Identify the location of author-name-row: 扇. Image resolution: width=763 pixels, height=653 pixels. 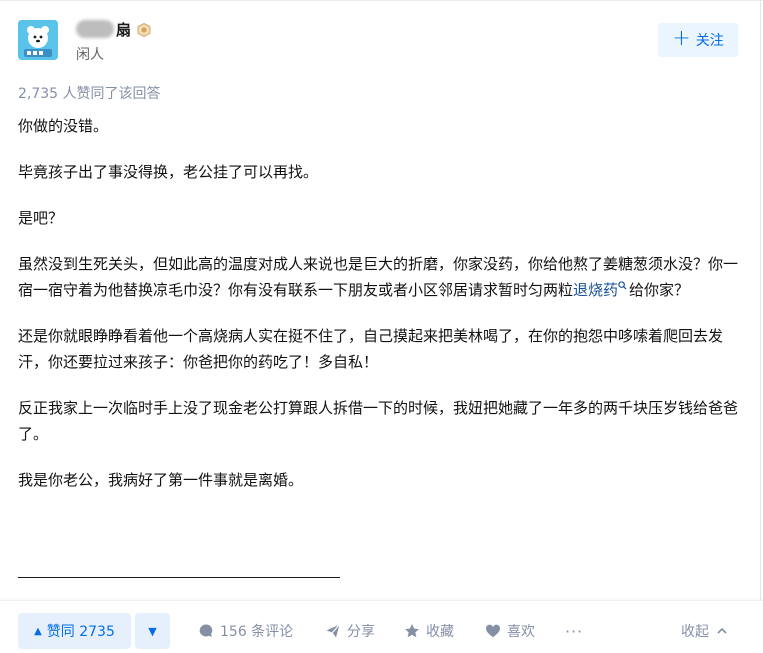
(113, 29).